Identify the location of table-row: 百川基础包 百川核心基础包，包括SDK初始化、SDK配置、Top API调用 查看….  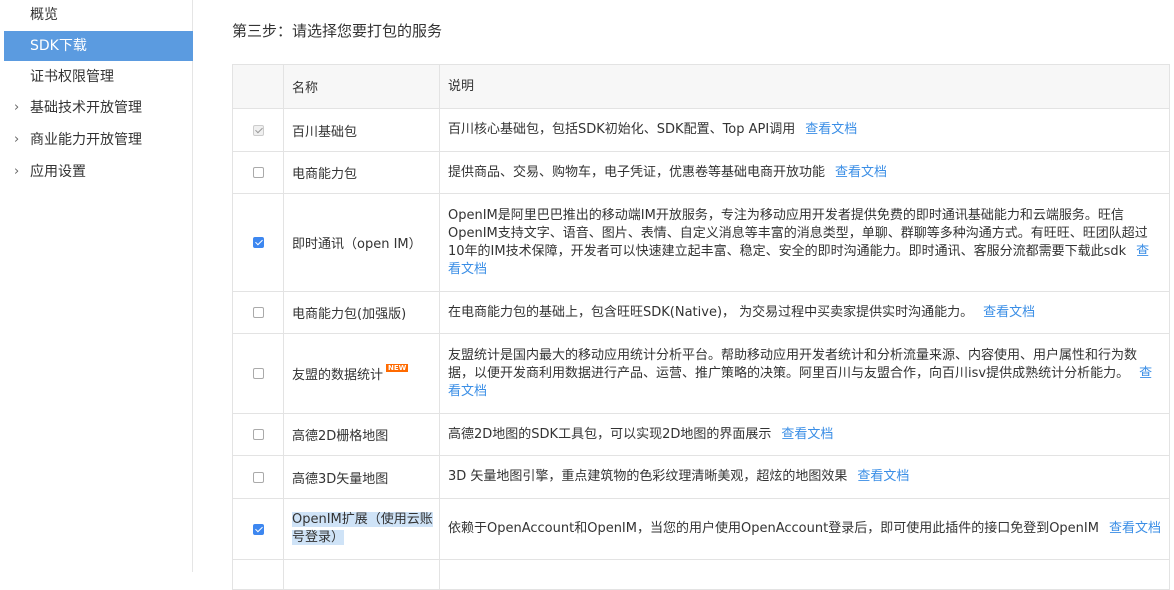
(701, 130).